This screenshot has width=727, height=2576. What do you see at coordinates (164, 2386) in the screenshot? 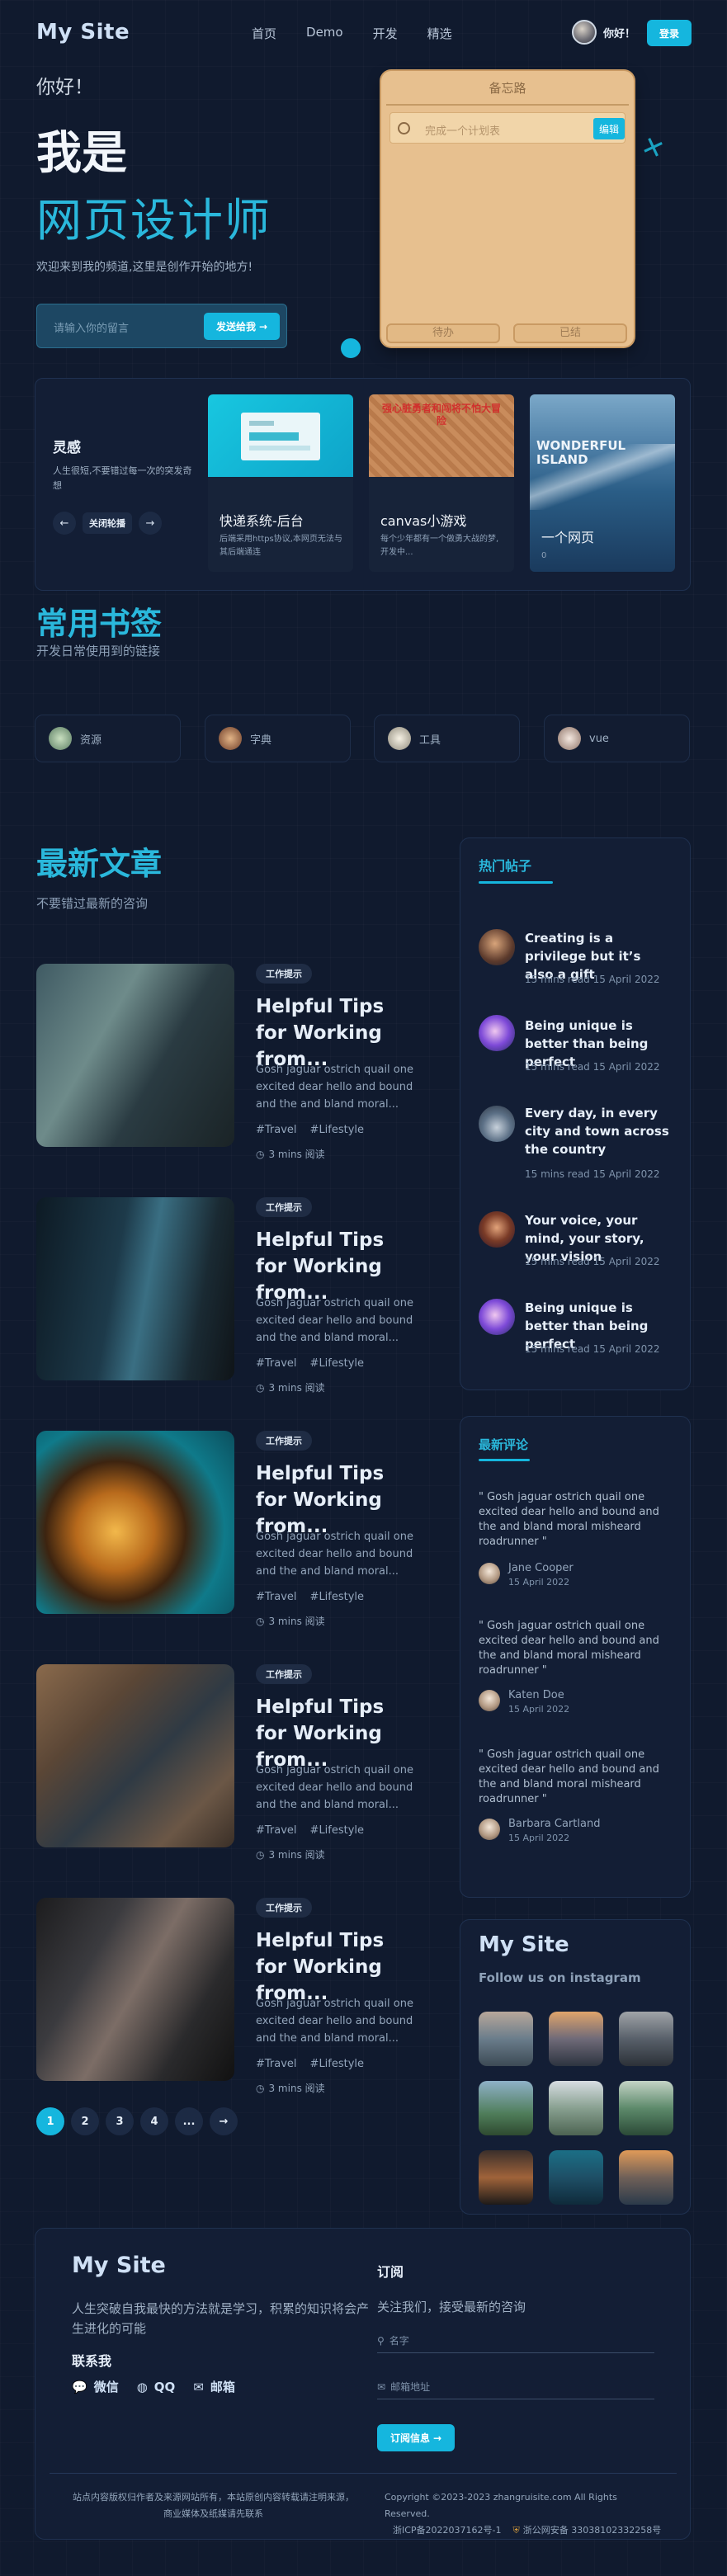
I see `qq-label: QQ` at bounding box center [164, 2386].